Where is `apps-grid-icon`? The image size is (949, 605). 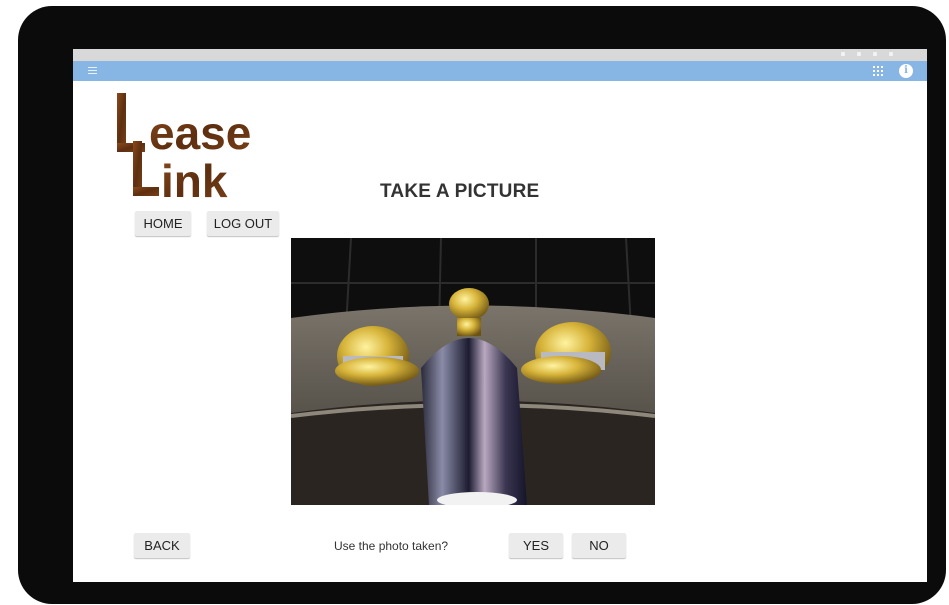 apps-grid-icon is located at coordinates (878, 71).